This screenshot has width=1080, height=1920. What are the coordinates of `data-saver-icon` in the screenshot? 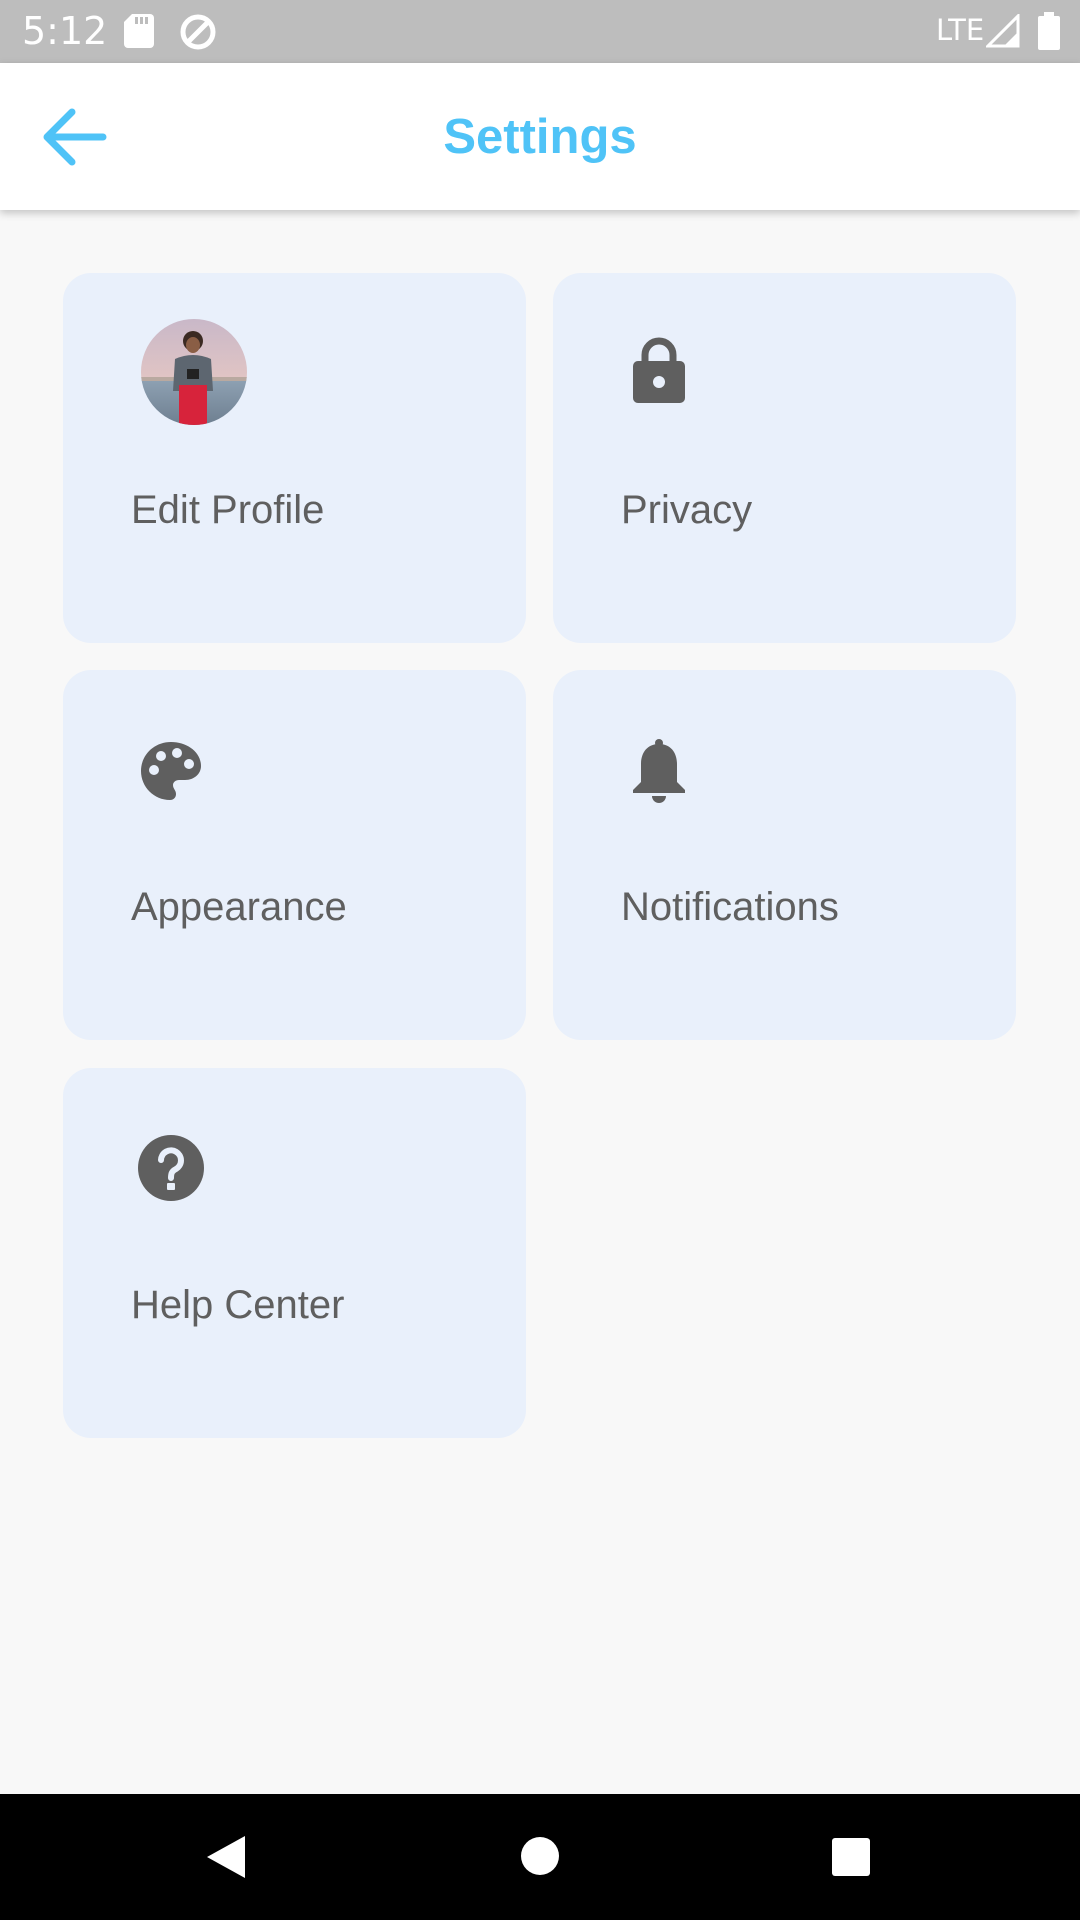 It's located at (198, 34).